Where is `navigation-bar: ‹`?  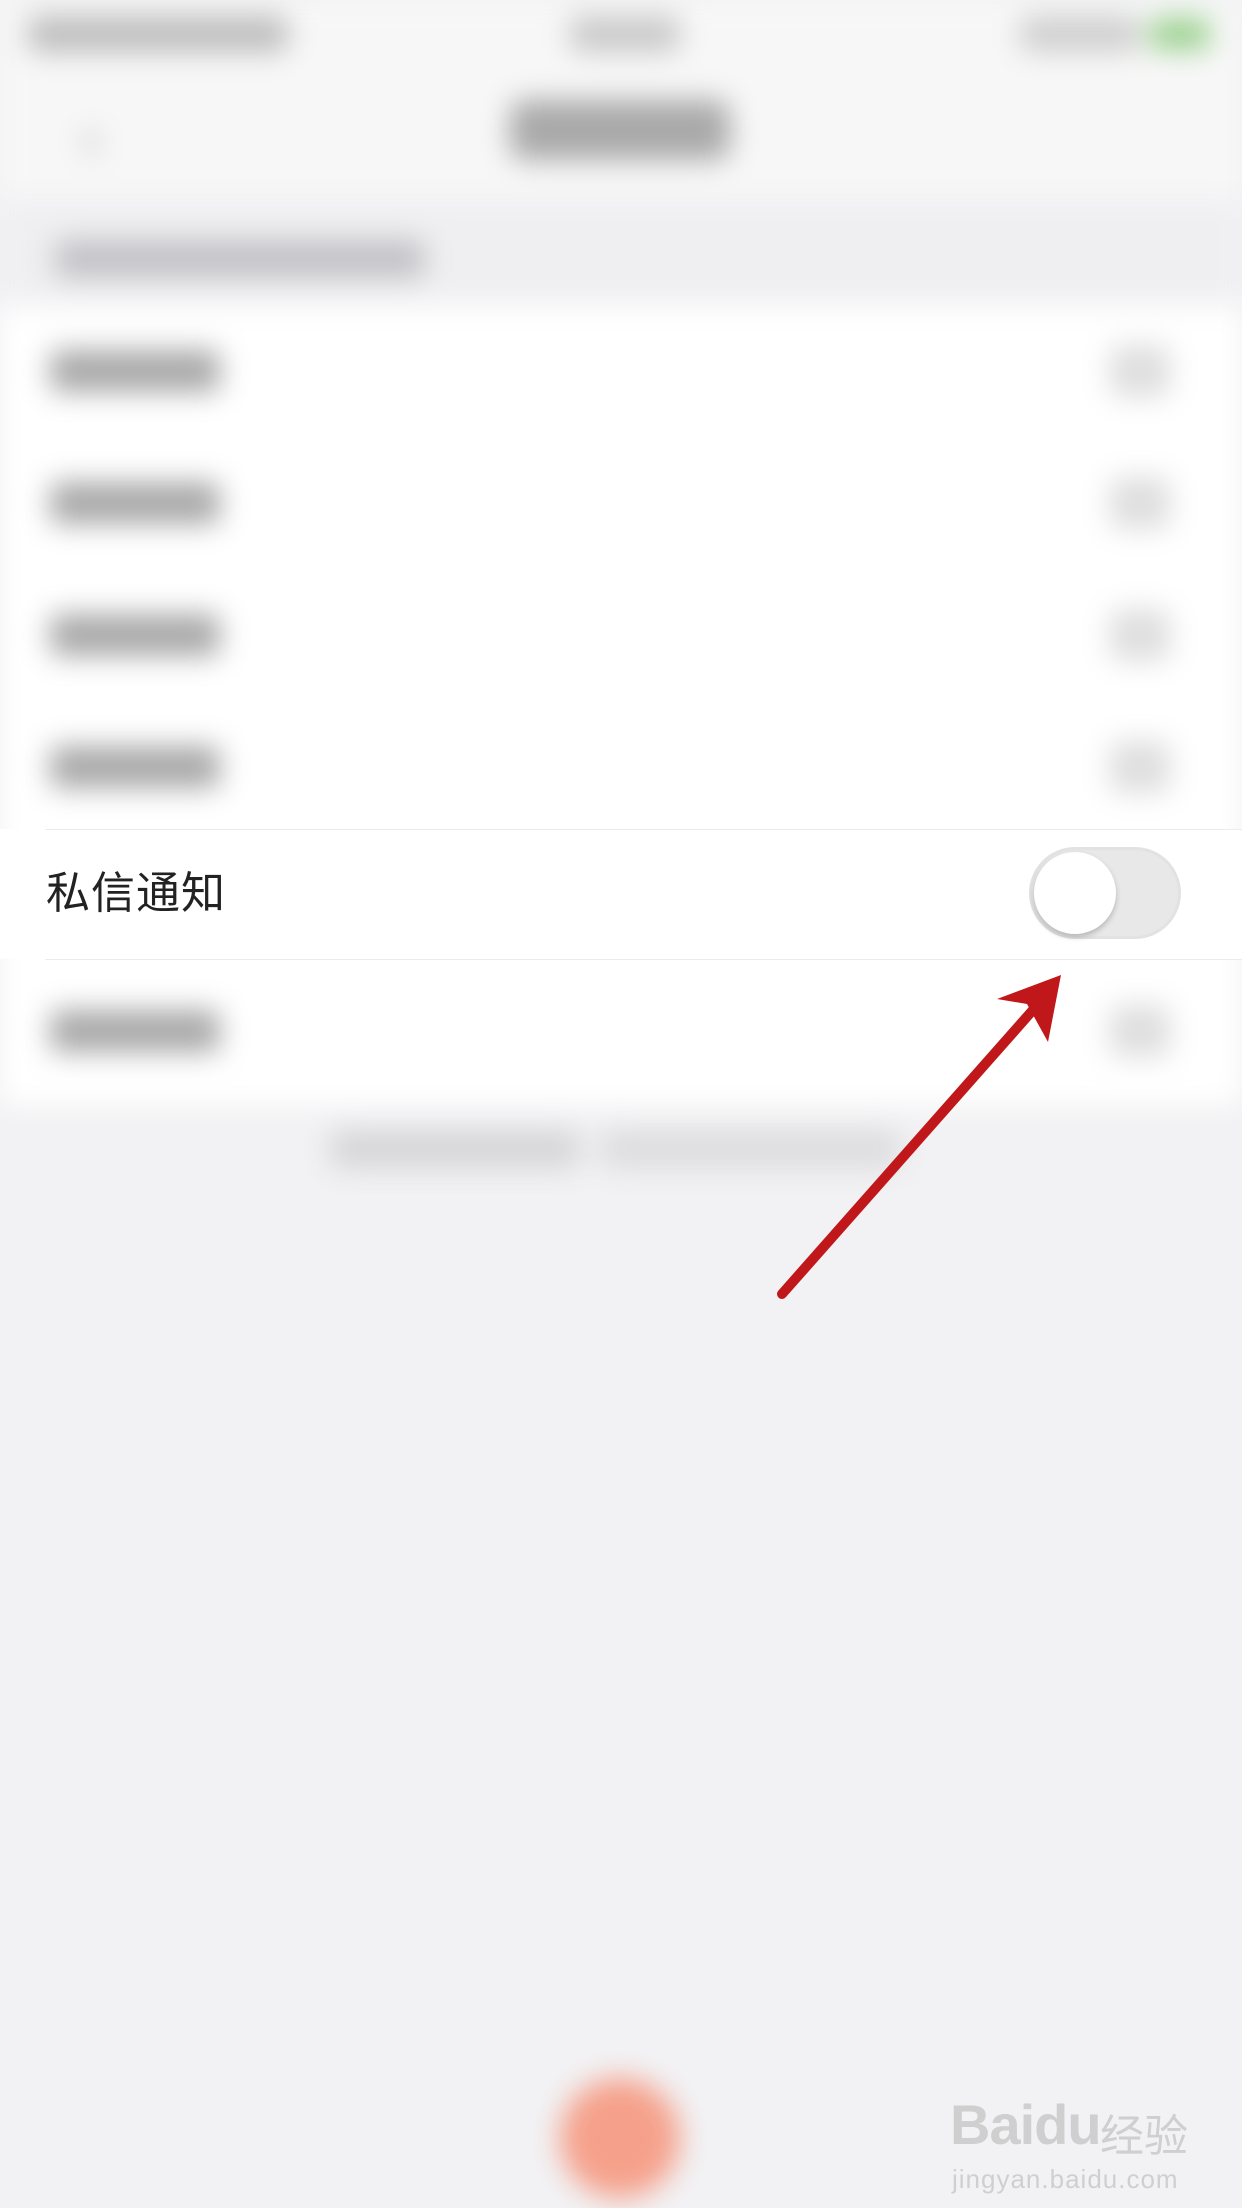
navigation-bar: ‹ is located at coordinates (621, 135).